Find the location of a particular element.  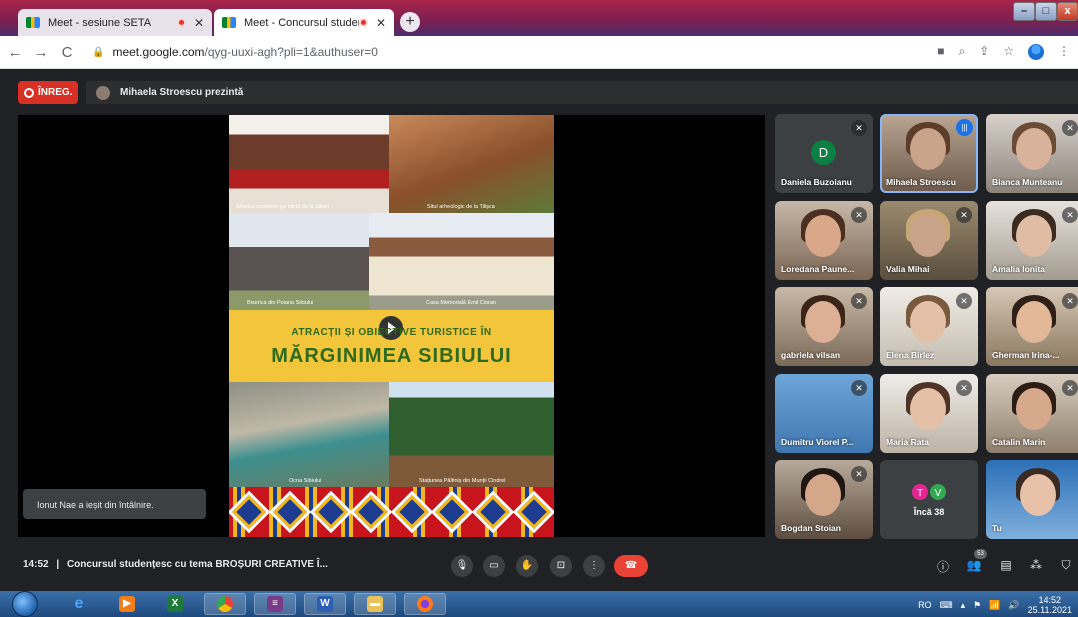

firefox-icon is located at coordinates (425, 604).